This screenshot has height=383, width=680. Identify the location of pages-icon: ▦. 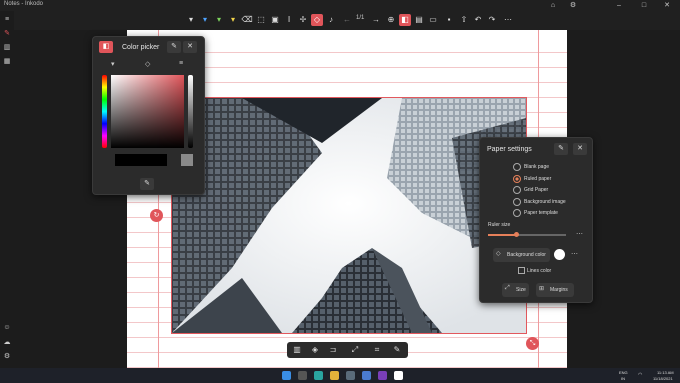
(7, 62).